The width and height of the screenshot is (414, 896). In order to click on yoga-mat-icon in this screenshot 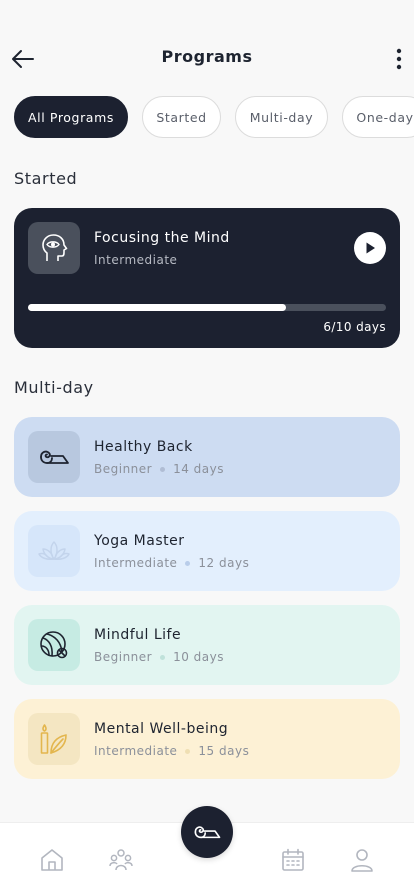, I will do `click(54, 457)`.